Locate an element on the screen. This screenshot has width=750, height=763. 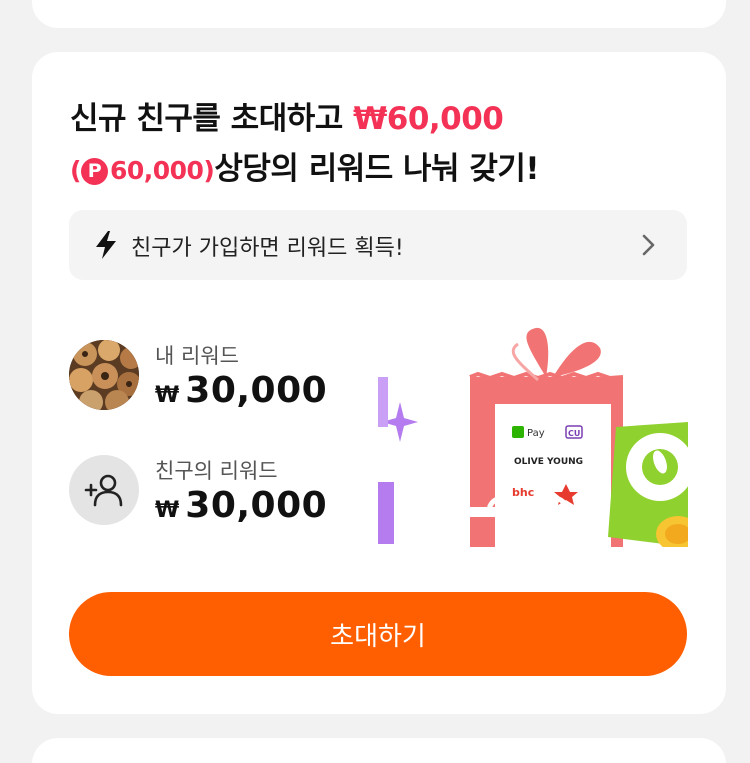
reward-info-label: 친구가 가입하면 리워드 획득! is located at coordinates (267, 248).